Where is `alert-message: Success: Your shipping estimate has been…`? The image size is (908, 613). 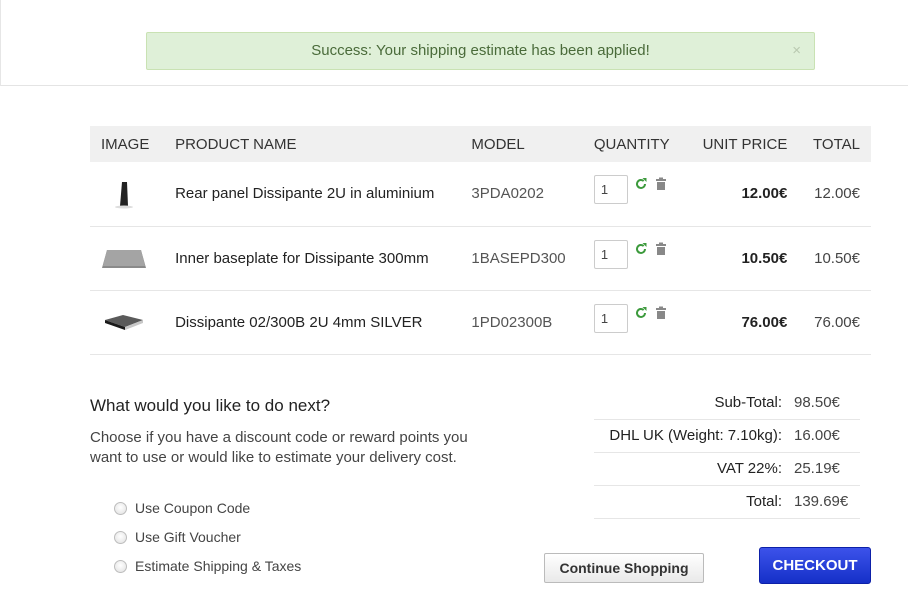
alert-message: Success: Your shipping estimate has been… is located at coordinates (480, 50).